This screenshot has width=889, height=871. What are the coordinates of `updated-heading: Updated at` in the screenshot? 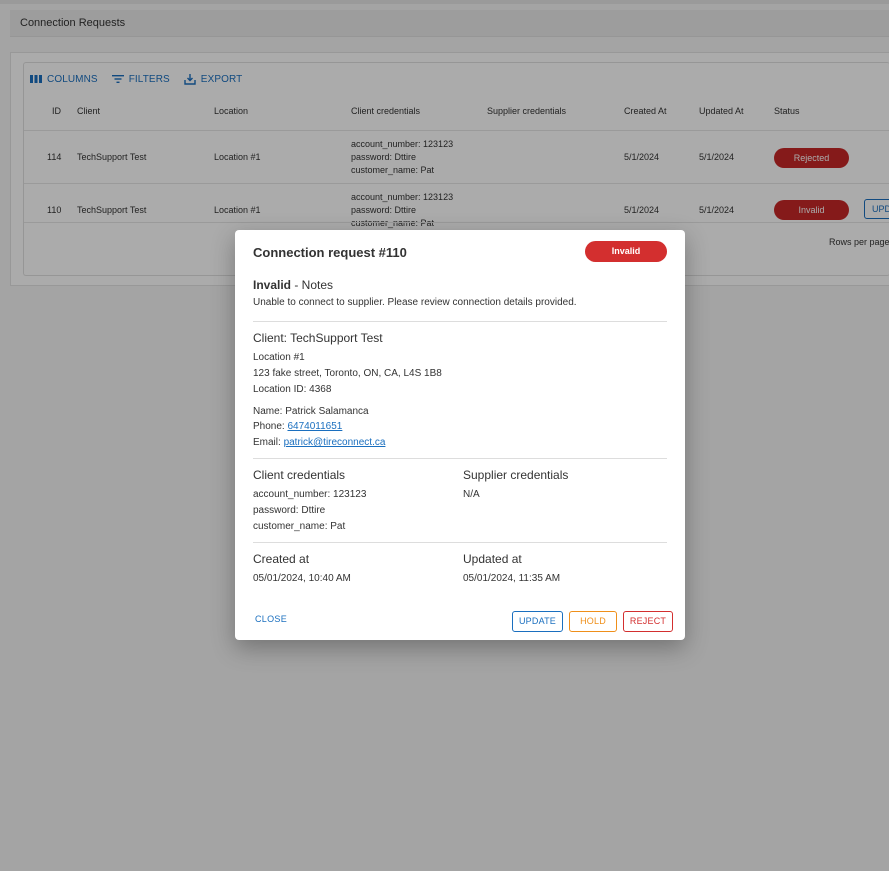 It's located at (492, 559).